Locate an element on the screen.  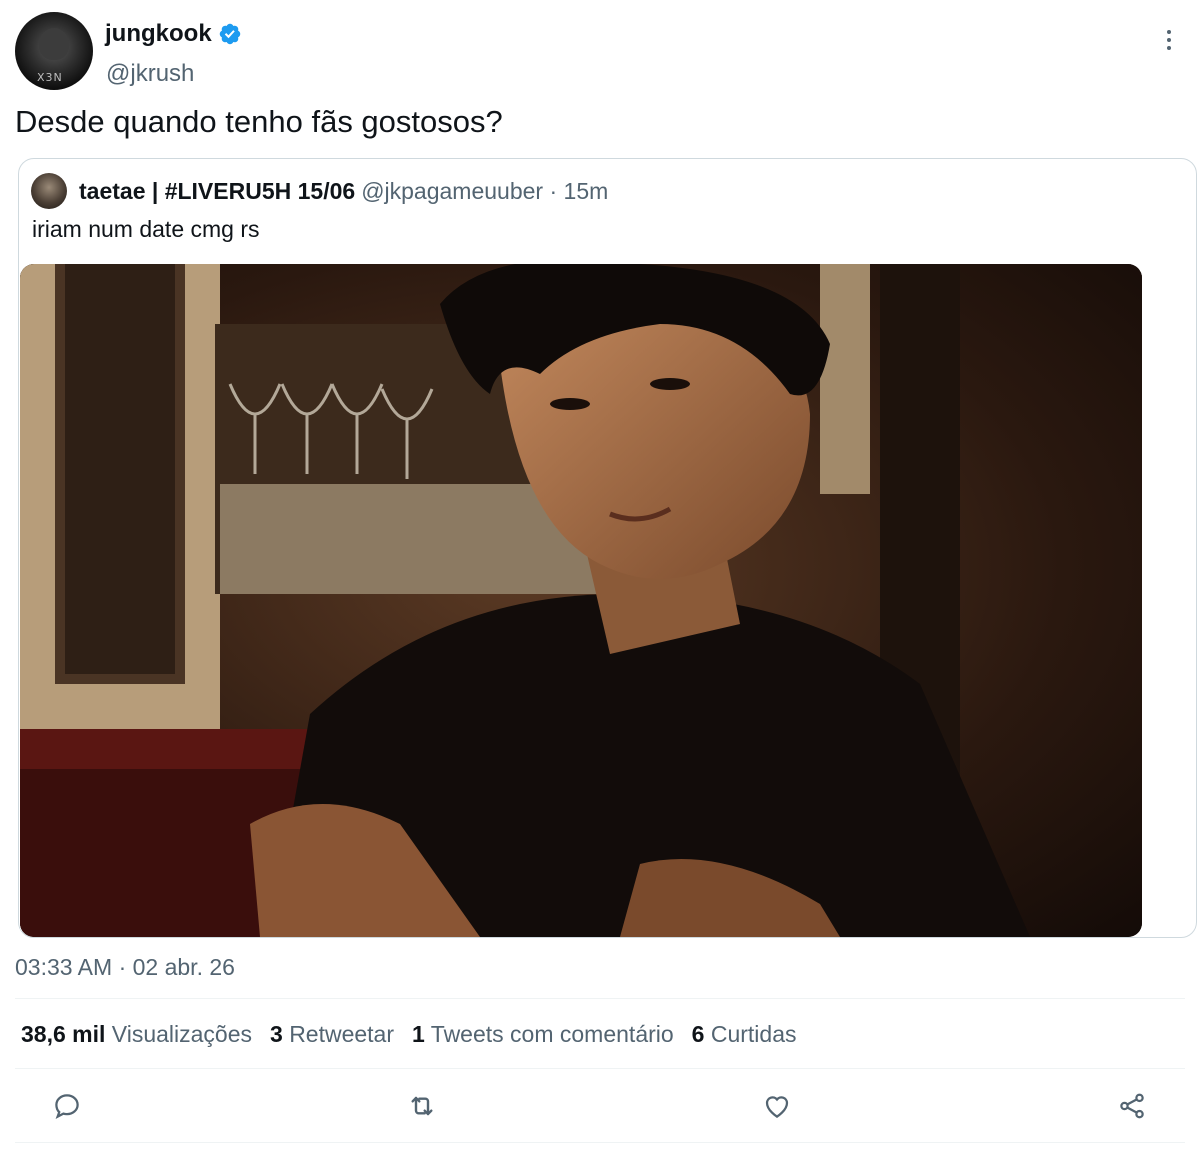
quoted-tweet-text: iriam num date cmg rs is located at coordinates (146, 229).